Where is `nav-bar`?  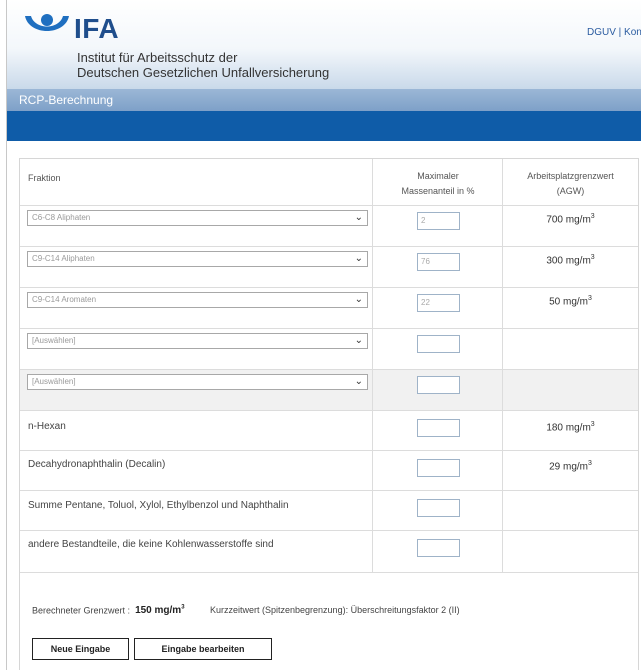 nav-bar is located at coordinates (324, 126).